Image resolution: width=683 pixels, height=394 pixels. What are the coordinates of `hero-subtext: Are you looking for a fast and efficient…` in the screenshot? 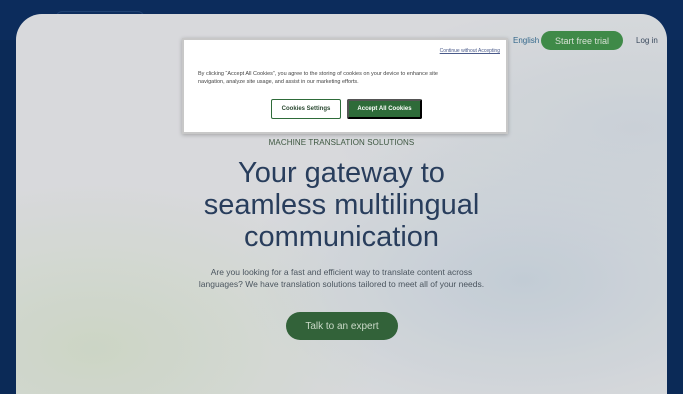 It's located at (341, 278).